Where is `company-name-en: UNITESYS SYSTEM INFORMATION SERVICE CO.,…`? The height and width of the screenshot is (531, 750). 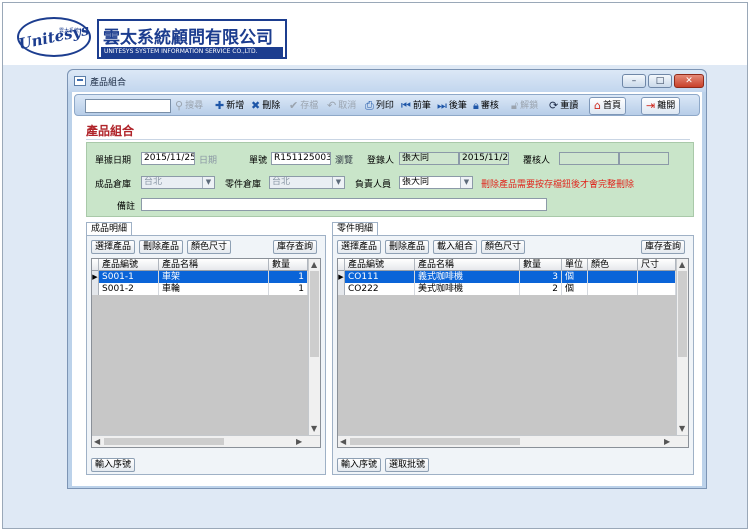
company-name-en: UNITESYS SYSTEM INFORMATION SERVICE CO.,… is located at coordinates (192, 52).